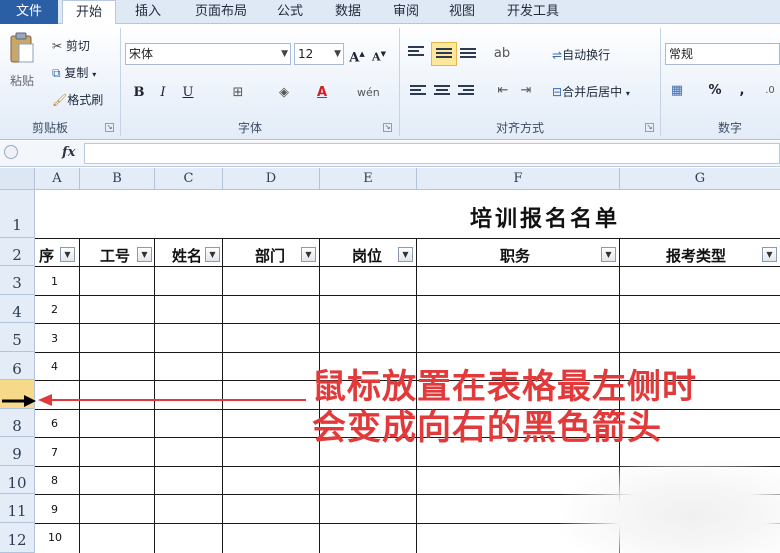  I want to click on brush-icon: 🖌, so click(60, 100).